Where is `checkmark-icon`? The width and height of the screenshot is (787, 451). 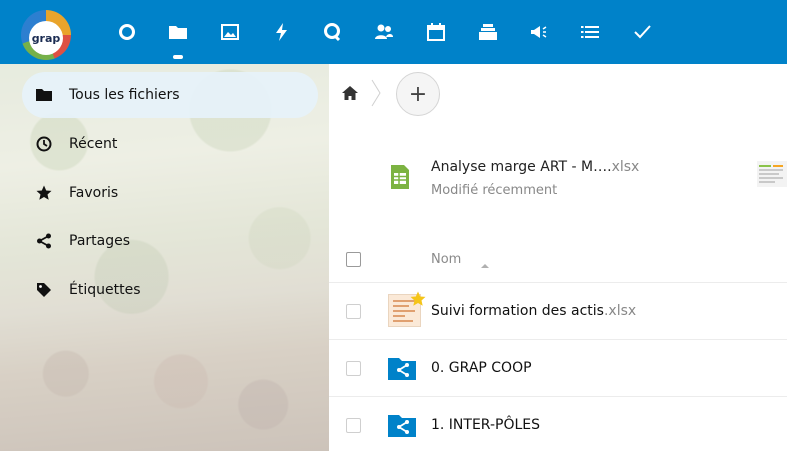
checkmark-icon is located at coordinates (642, 32).